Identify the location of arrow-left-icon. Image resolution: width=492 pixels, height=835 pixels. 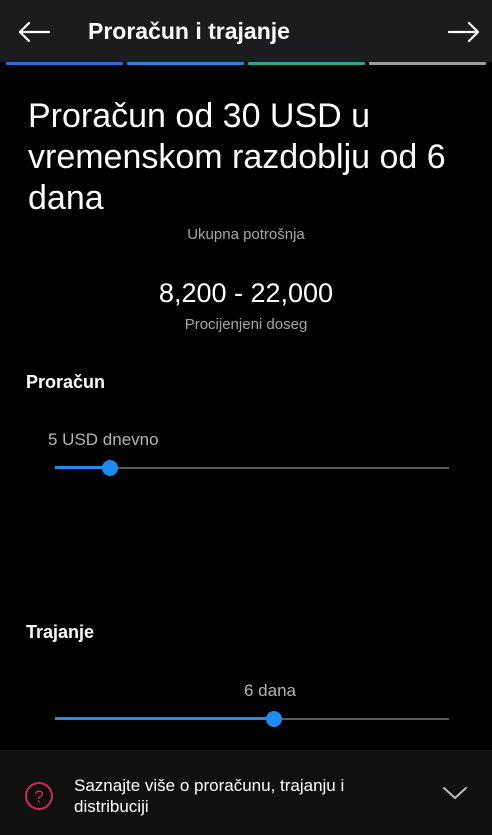
(34, 32).